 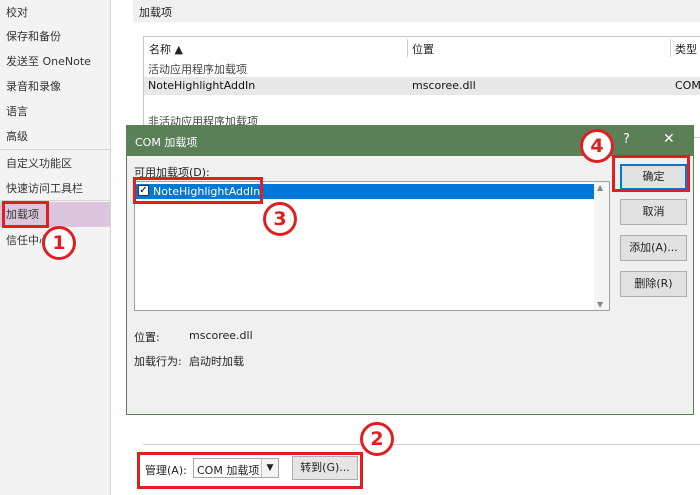 I want to click on location-value: mscoree.dll, so click(x=221, y=335).